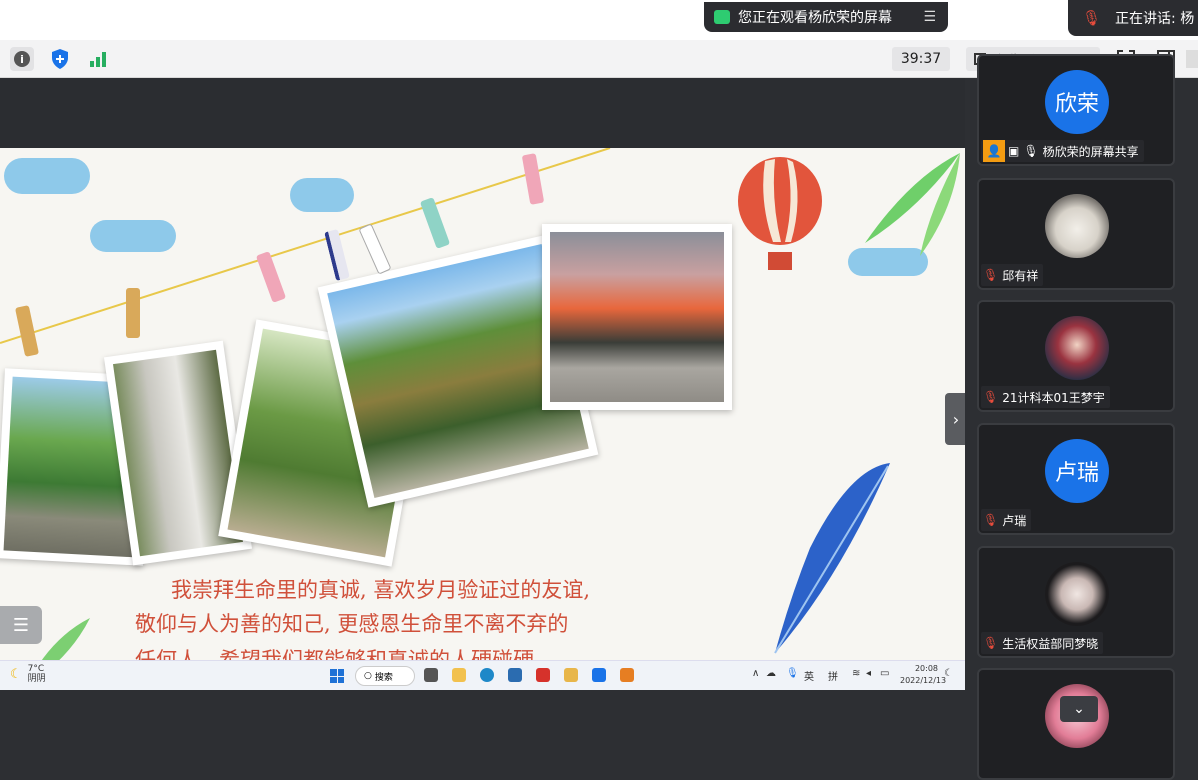  I want to click on watching-banner: 您正在观看杨欣荣的屏幕 ☰, so click(826, 17).